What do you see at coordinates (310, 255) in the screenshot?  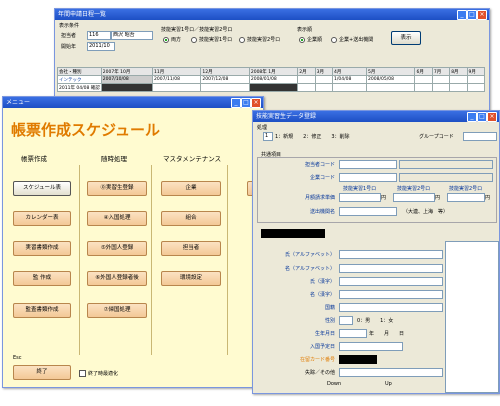 I see `surname-alpha-label: 氏（アルファベット）` at bounding box center [310, 255].